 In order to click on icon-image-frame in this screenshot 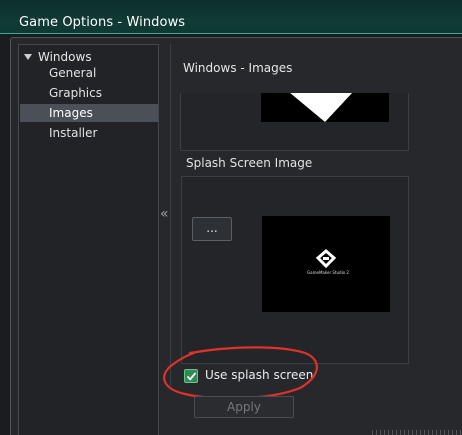, I will do `click(294, 122)`.